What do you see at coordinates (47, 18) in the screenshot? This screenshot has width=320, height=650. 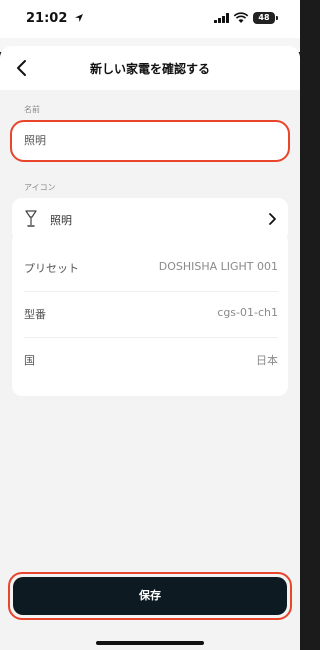 I see `status-time: 21:02` at bounding box center [47, 18].